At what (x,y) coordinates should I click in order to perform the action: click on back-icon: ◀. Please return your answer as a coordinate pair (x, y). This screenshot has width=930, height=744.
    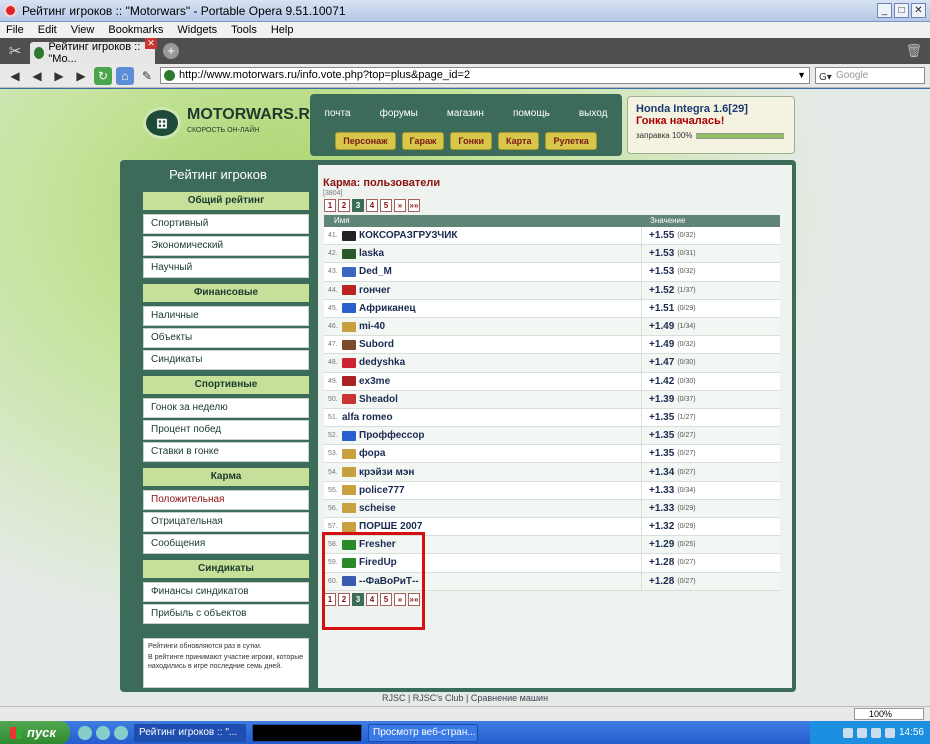
    Looking at the image, I should click on (37, 76).